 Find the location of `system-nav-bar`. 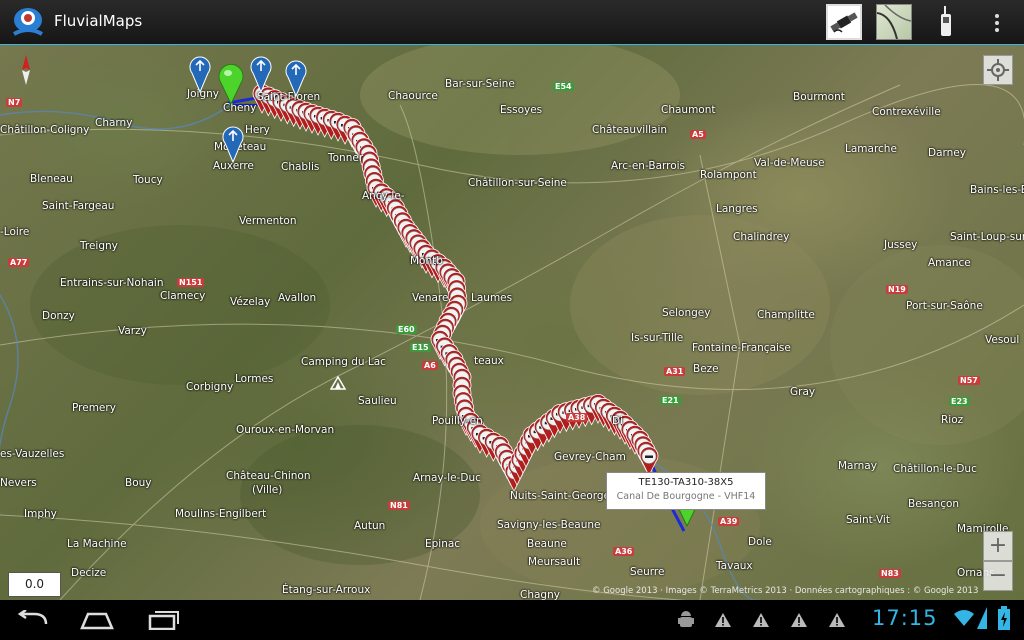

system-nav-bar is located at coordinates (512, 620).